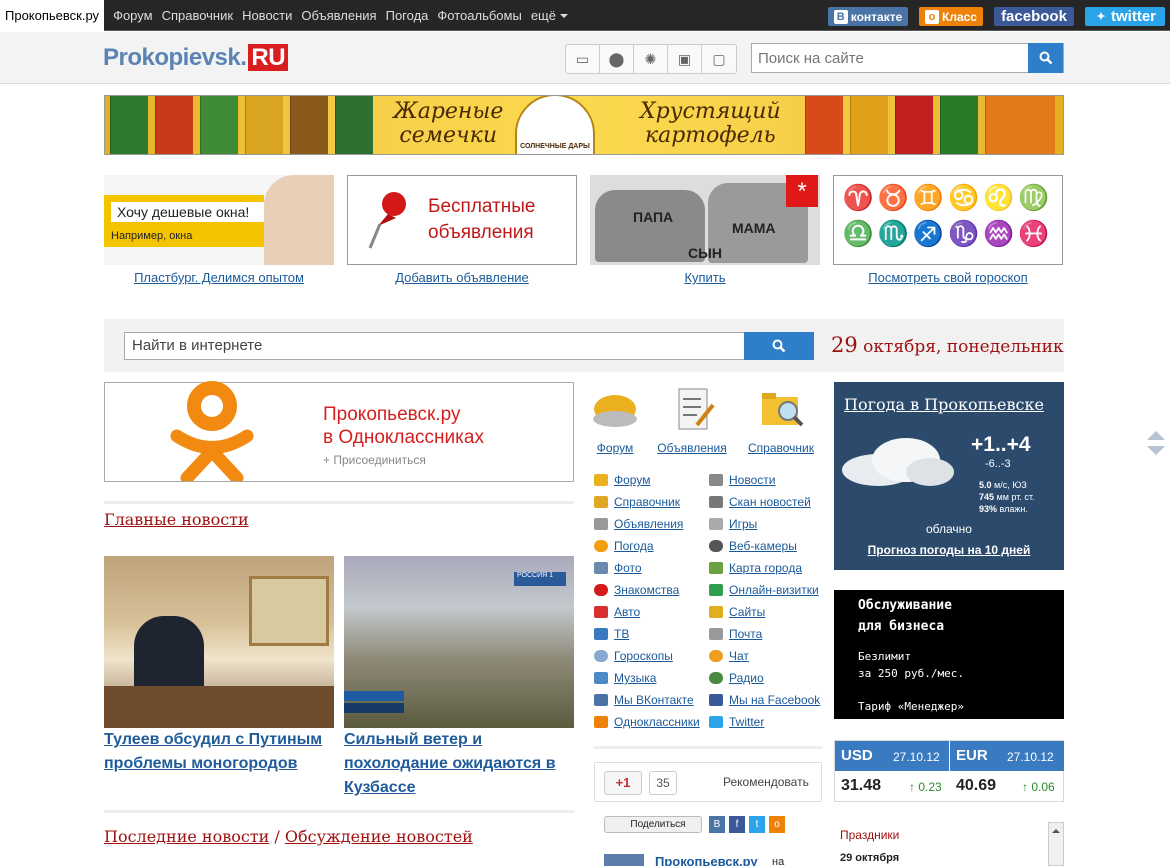 This screenshot has height=866, width=1170. What do you see at coordinates (752, 480) in the screenshot?
I see `menu-news: Новости` at bounding box center [752, 480].